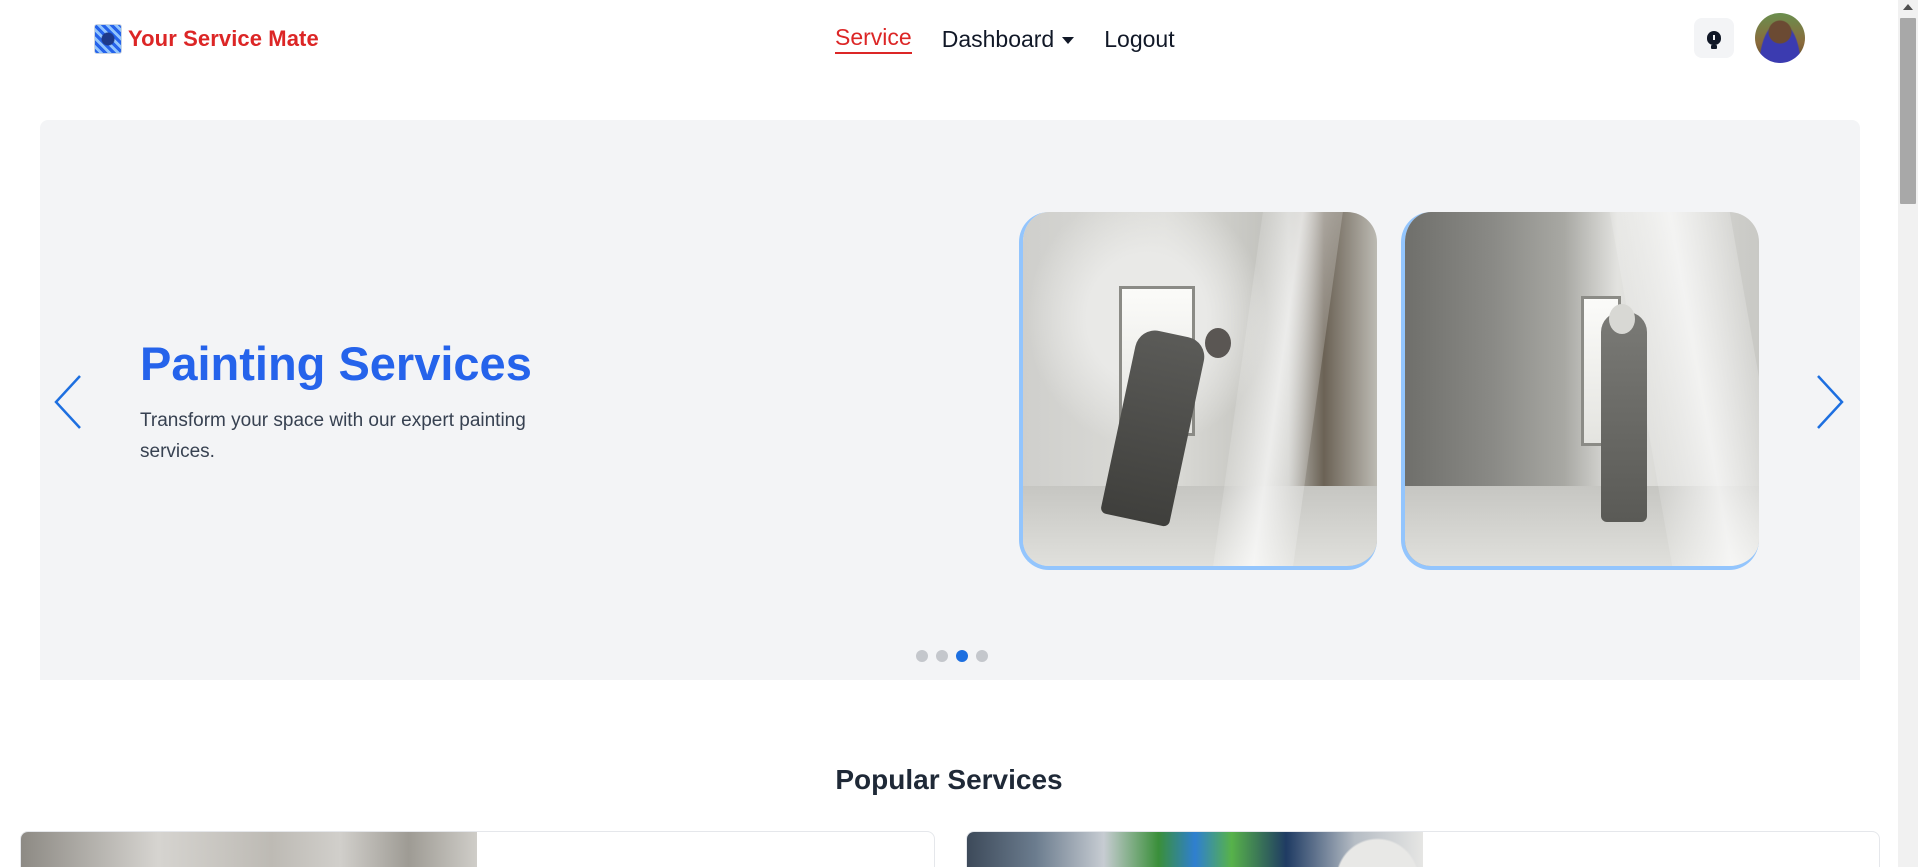 This screenshot has height=867, width=1918. I want to click on carousel-prev-button, so click(68, 402).